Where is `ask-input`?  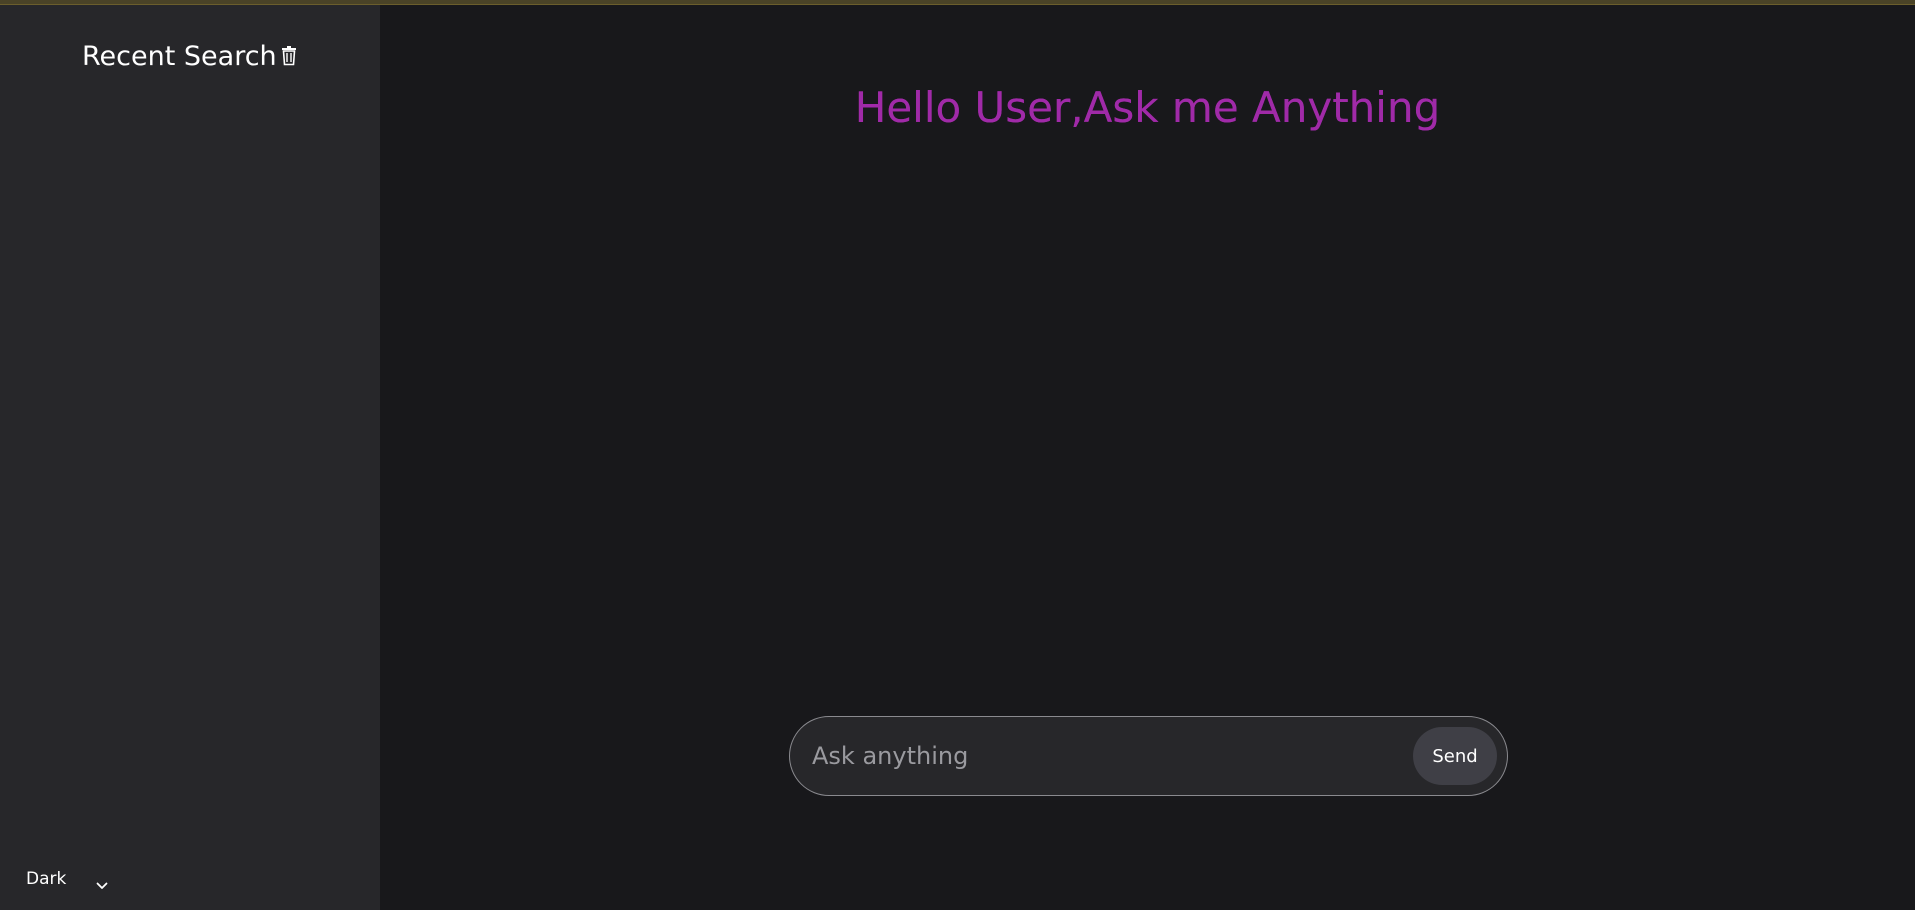
ask-input is located at coordinates (1111, 756).